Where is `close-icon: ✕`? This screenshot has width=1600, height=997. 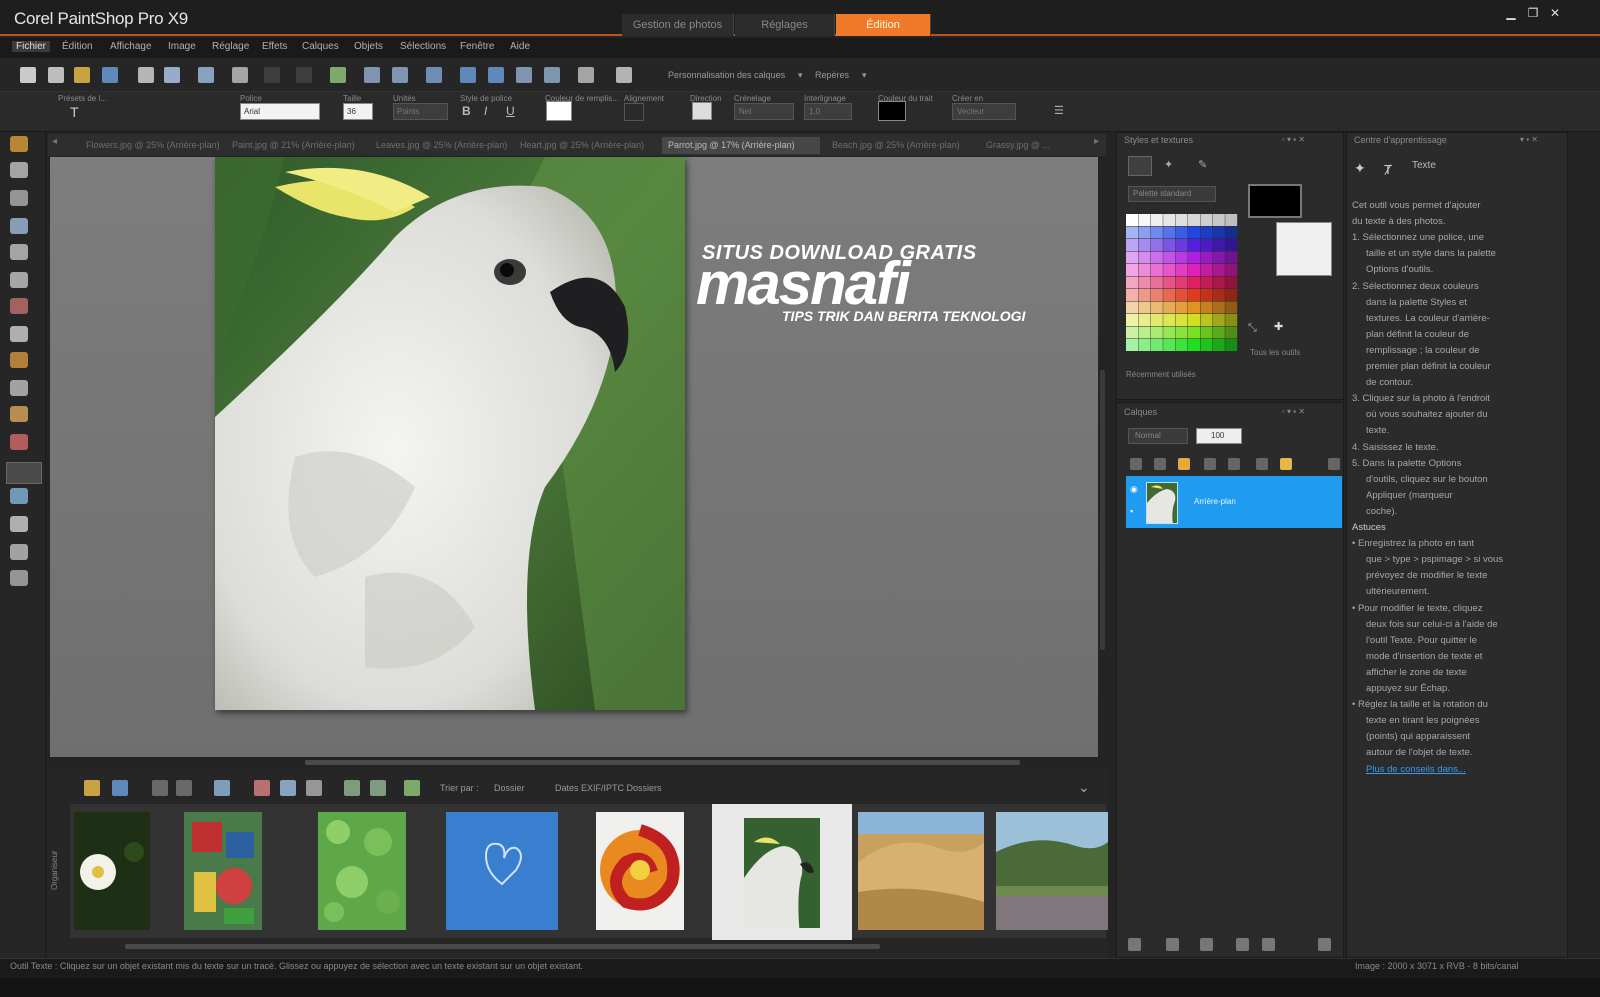
close-icon: ✕ is located at coordinates (1555, 13).